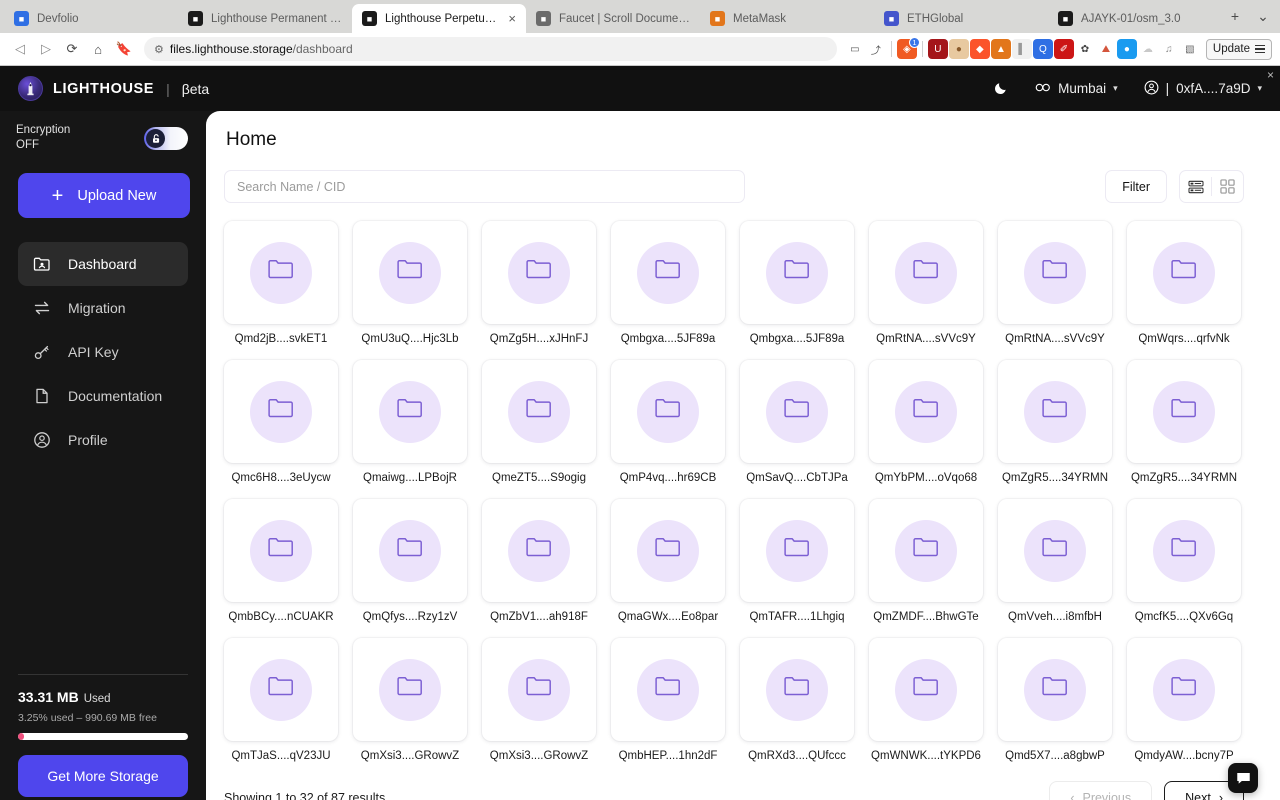  Describe the element at coordinates (1147, 49) in the screenshot. I see `cloud-extension-icon: ☁` at that location.